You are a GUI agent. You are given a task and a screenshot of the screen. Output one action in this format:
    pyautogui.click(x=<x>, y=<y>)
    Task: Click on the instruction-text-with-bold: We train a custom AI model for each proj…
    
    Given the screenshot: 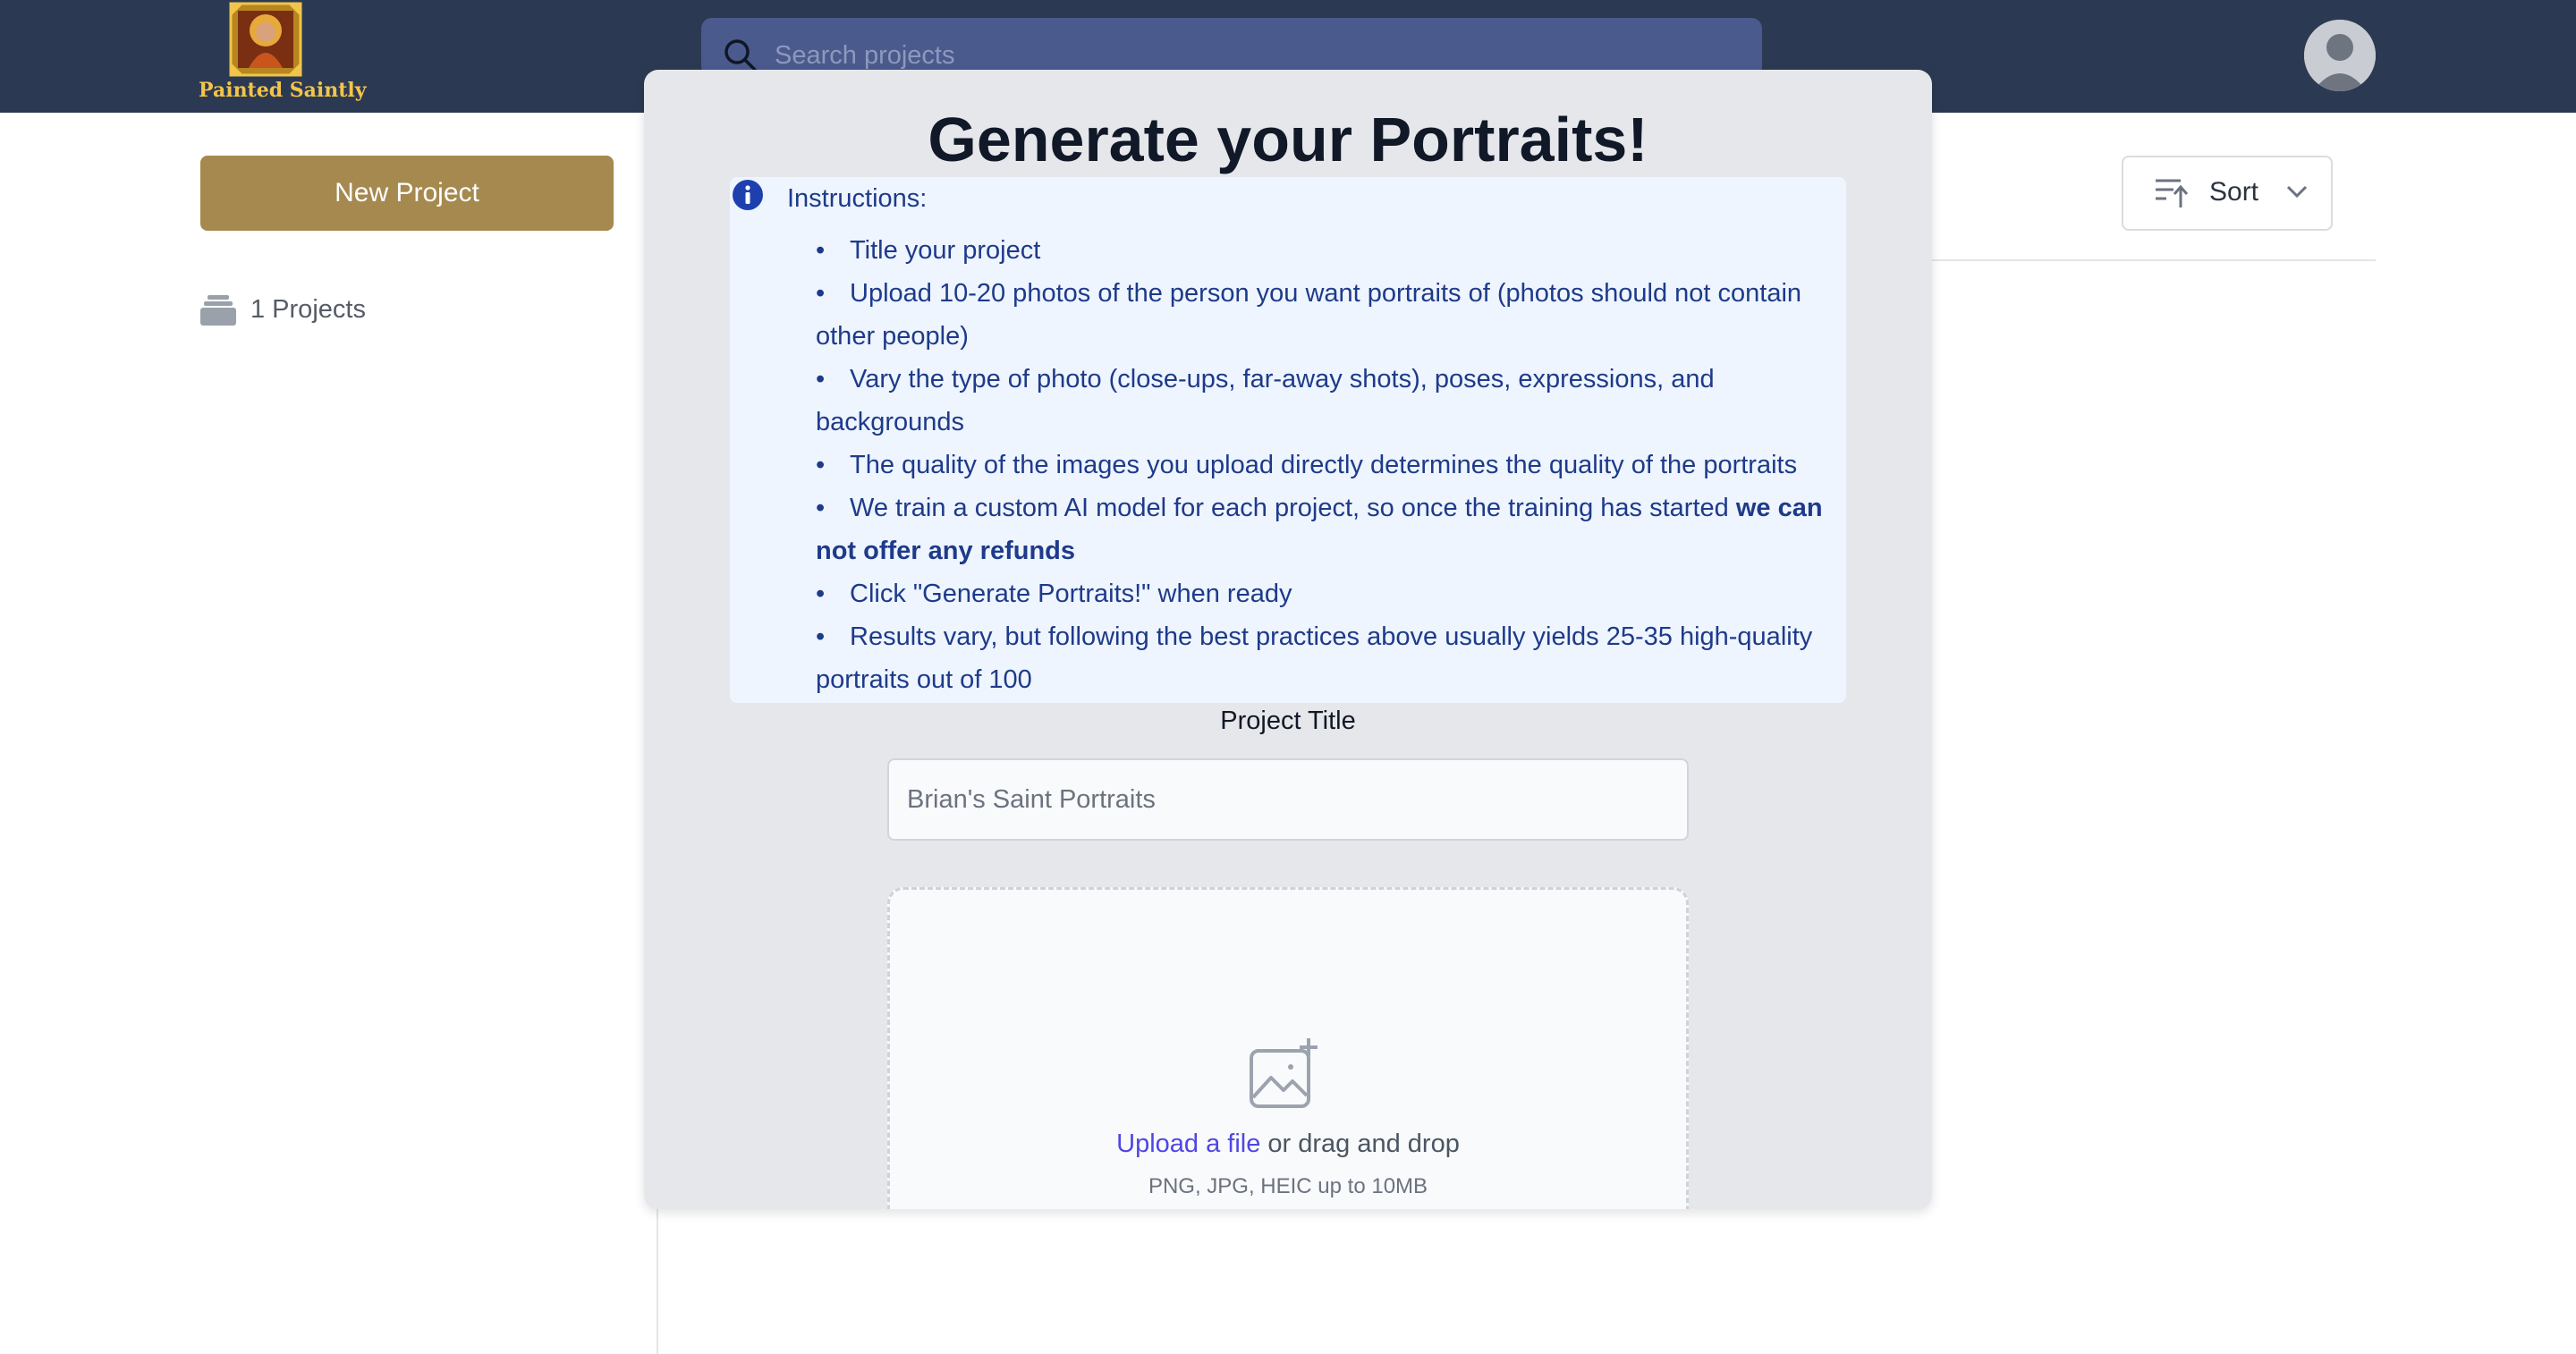 What is the action you would take?
    pyautogui.click(x=1334, y=529)
    